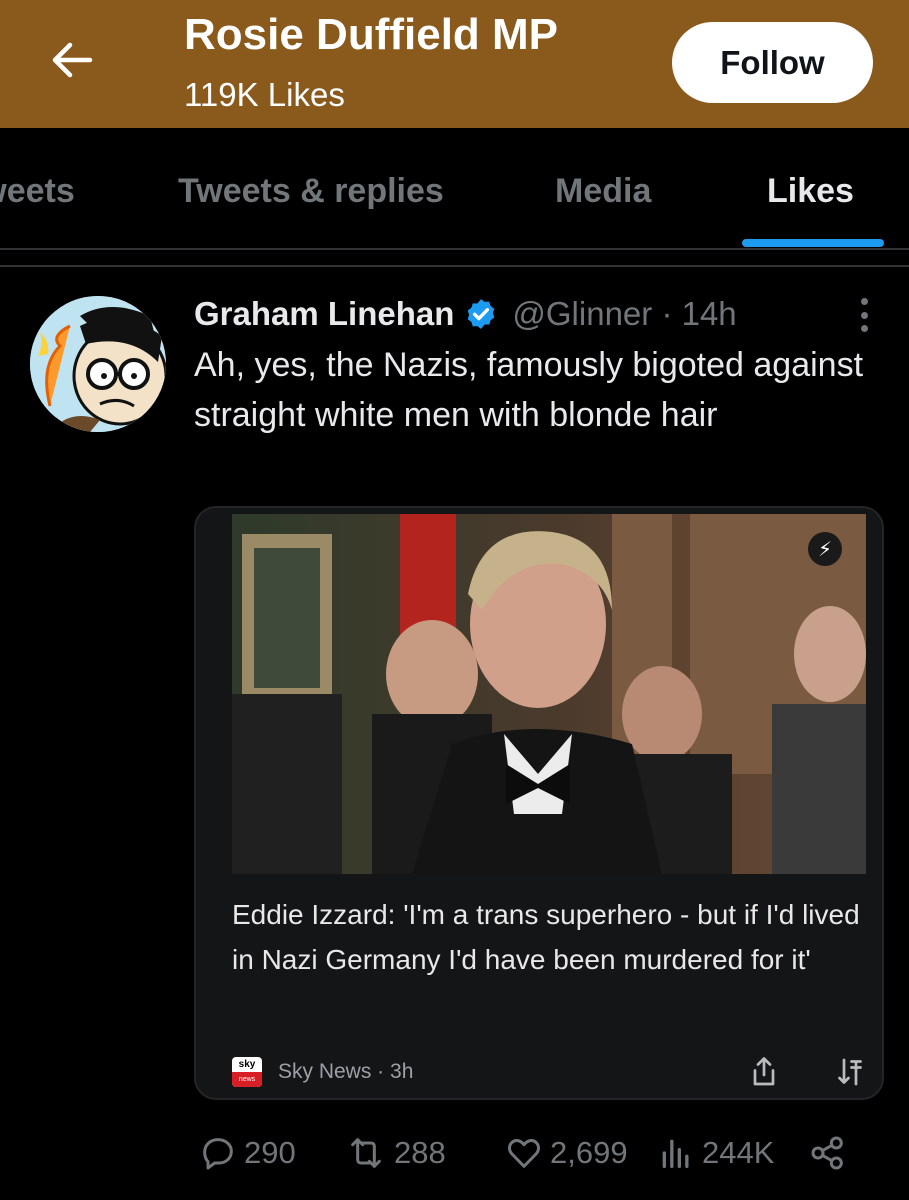 This screenshot has height=1200, width=909. Describe the element at coordinates (454, 266) in the screenshot. I see `timeline-divider` at that location.